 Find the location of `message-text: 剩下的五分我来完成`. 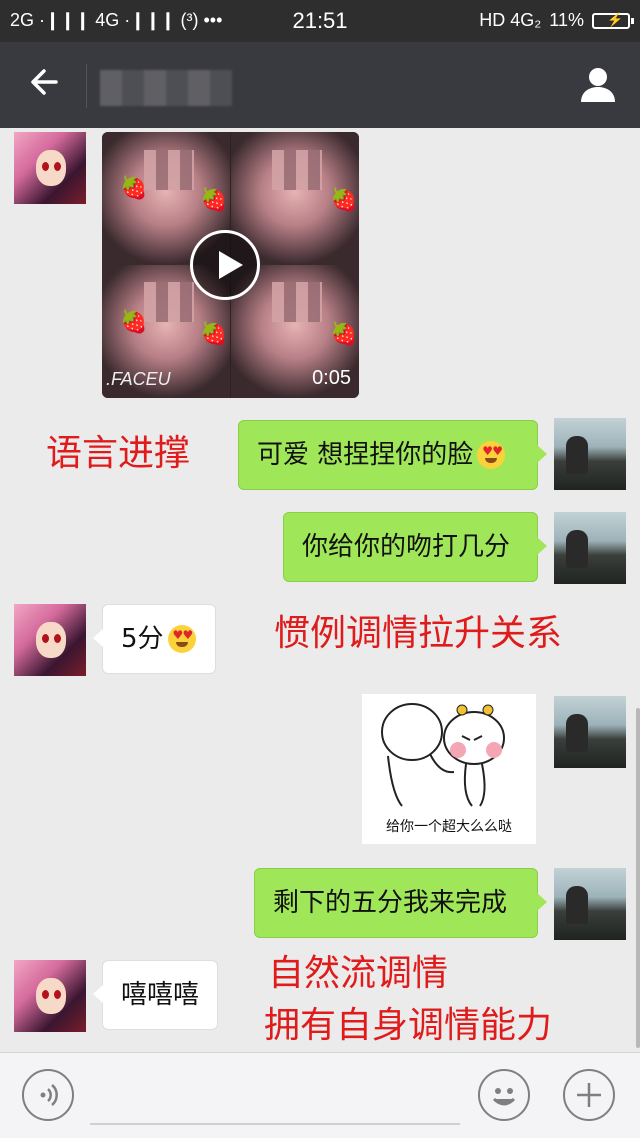

message-text: 剩下的五分我来完成 is located at coordinates (390, 903).